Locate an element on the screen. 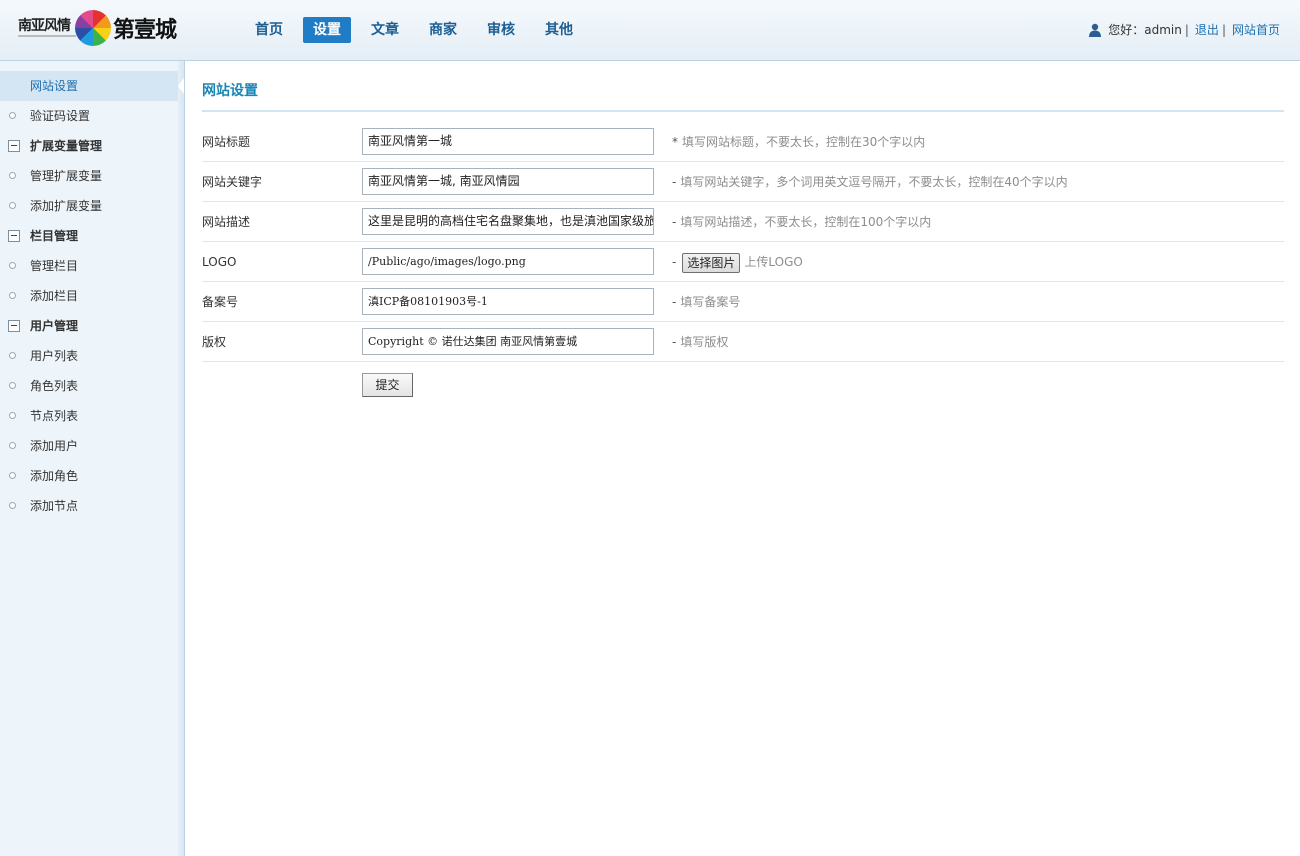 Image resolution: width=1300 pixels, height=856 pixels. sidebar-item-label: 添加节点 is located at coordinates (54, 506).